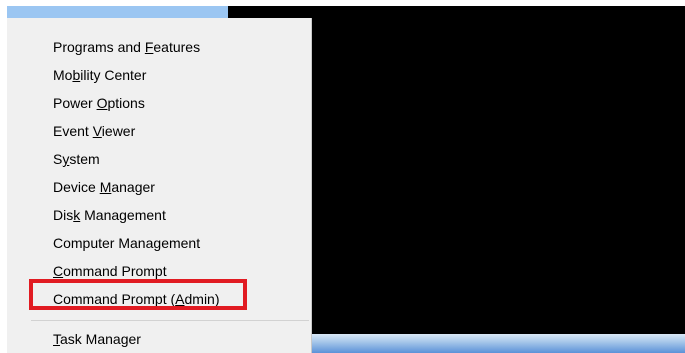 This screenshot has width=685, height=353. What do you see at coordinates (99, 103) in the screenshot?
I see `menu-item-power-options: Power Options` at bounding box center [99, 103].